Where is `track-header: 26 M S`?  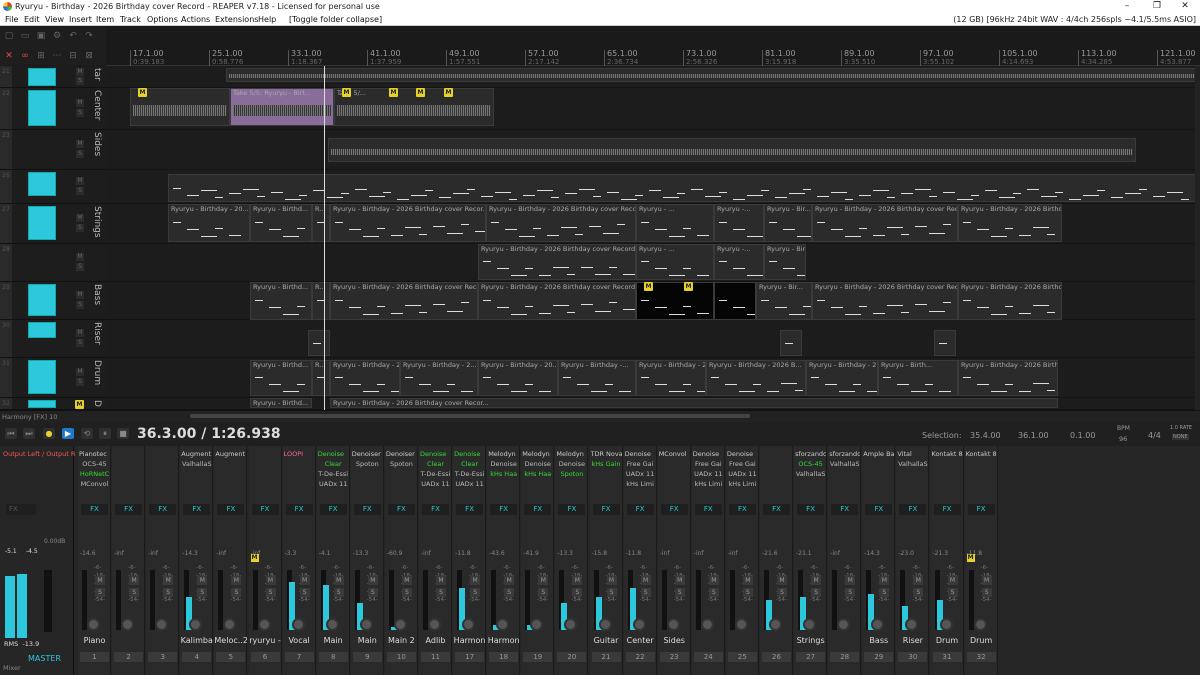
track-header: 26 M S is located at coordinates (53, 187).